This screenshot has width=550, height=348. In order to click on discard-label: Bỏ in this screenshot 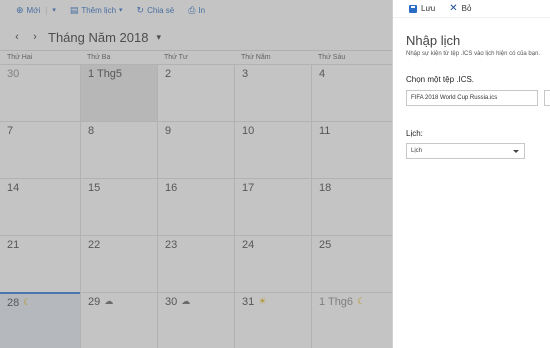, I will do `click(466, 8)`.